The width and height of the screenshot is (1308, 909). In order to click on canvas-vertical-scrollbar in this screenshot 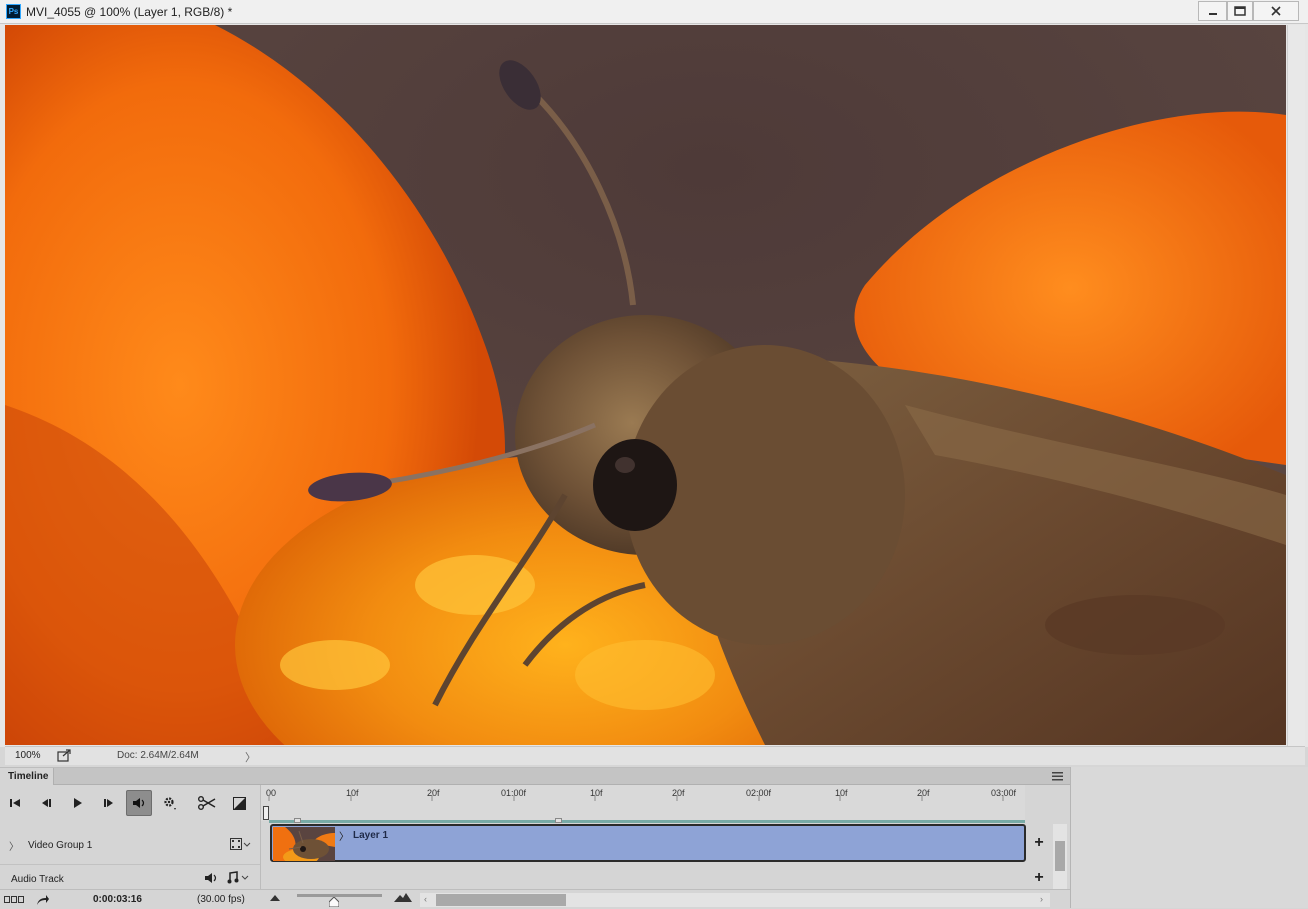, I will do `click(1296, 395)`.